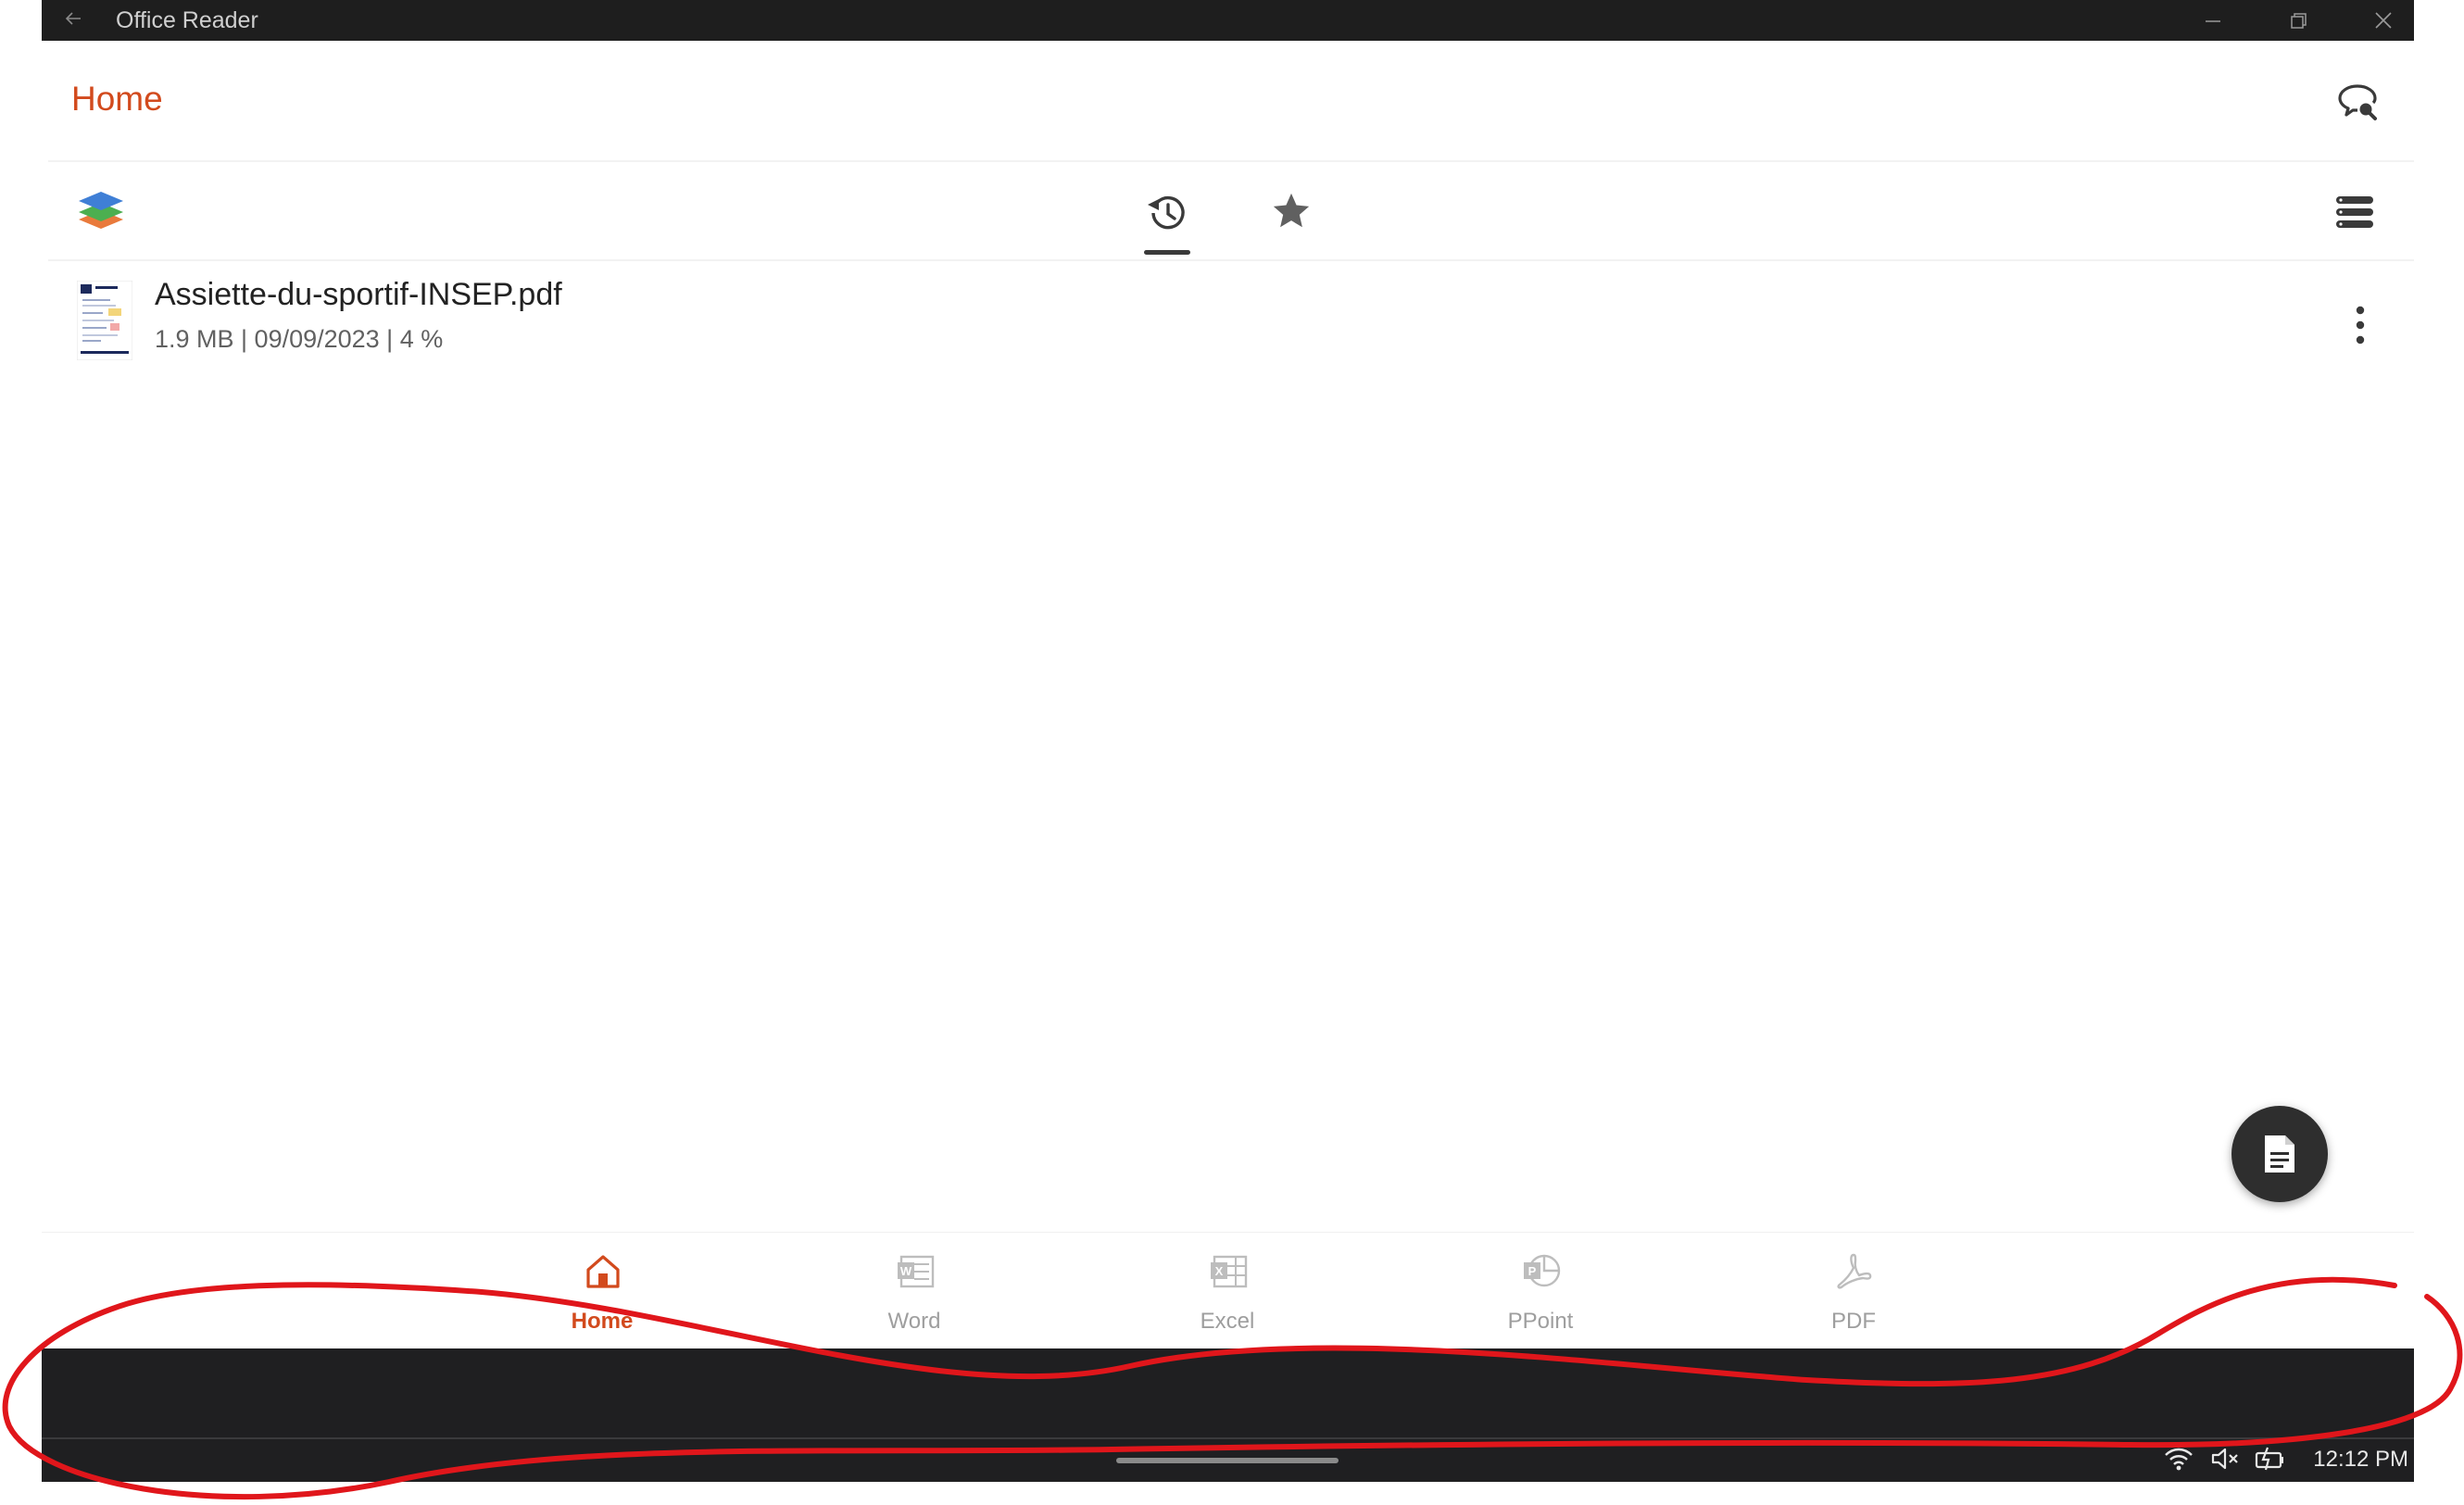 The image size is (2464, 1505). What do you see at coordinates (1853, 1321) in the screenshot?
I see `nav-pdf-label: PDF` at bounding box center [1853, 1321].